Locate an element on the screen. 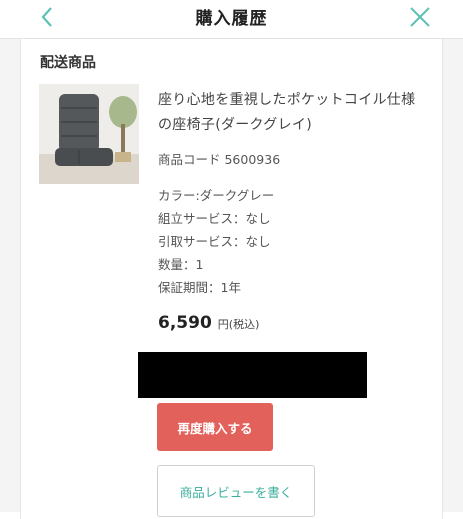 The image size is (463, 519). page-title: 購入履歴 is located at coordinates (231, 19).